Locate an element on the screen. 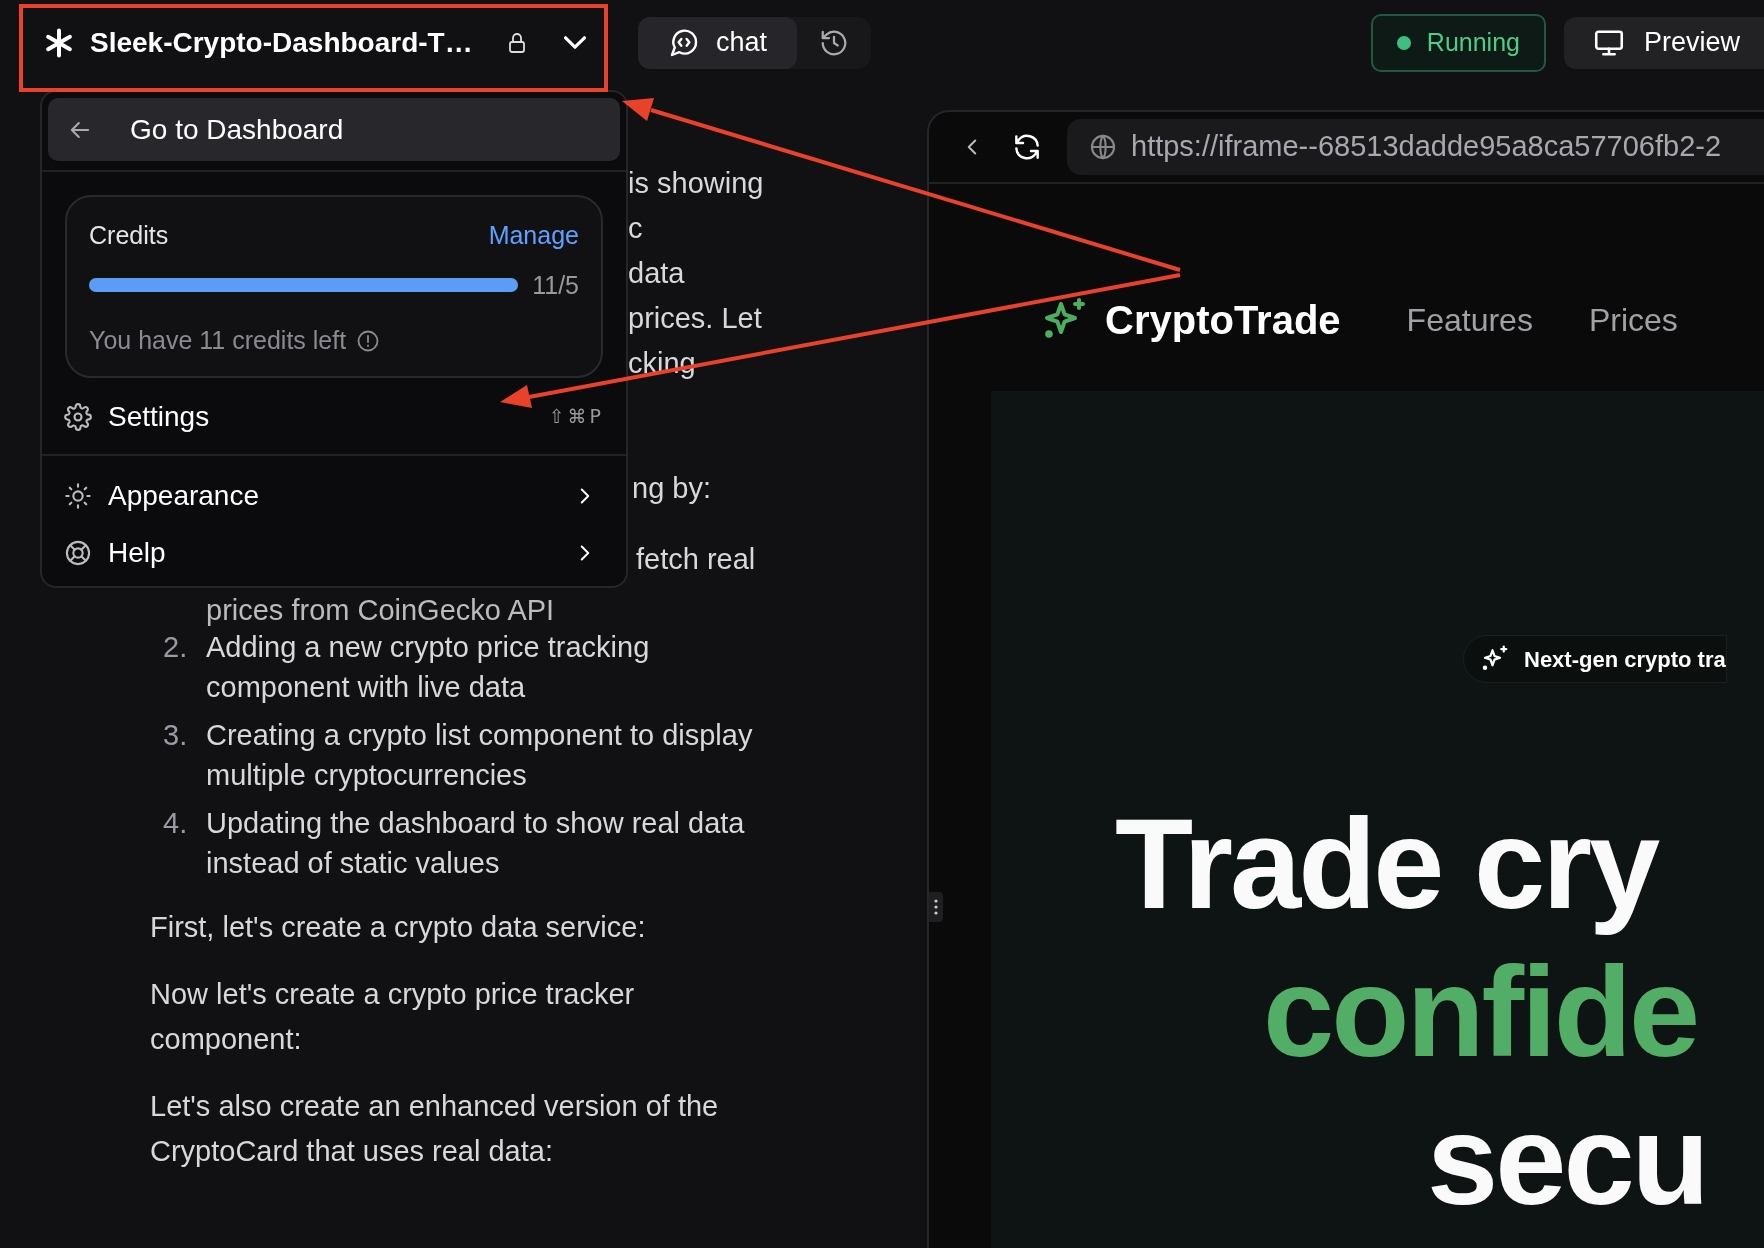 The width and height of the screenshot is (1764, 1248). message-text: is showing is located at coordinates (696, 183).